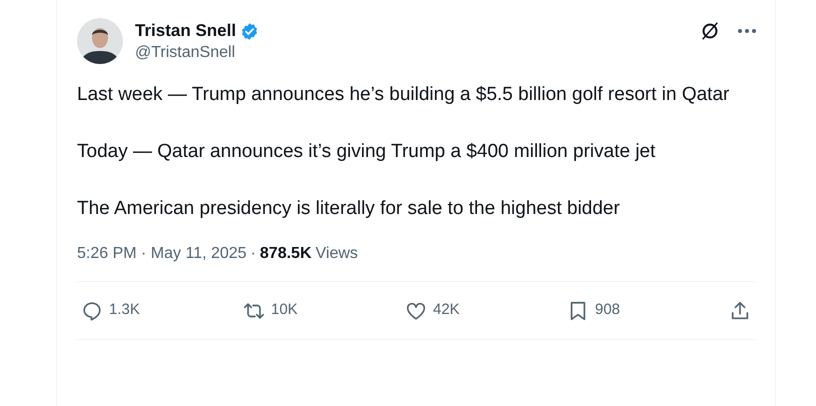  I want to click on bookmark-button: 908, so click(642, 310).